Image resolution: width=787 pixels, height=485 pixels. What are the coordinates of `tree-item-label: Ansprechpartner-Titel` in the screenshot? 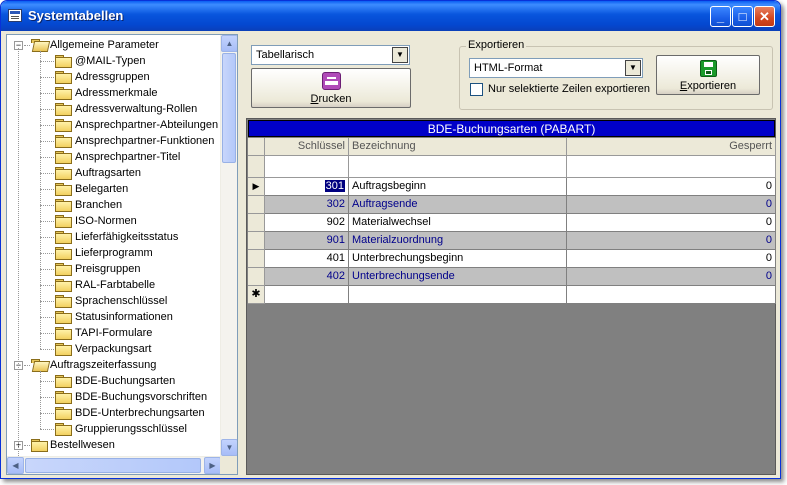 It's located at (128, 157).